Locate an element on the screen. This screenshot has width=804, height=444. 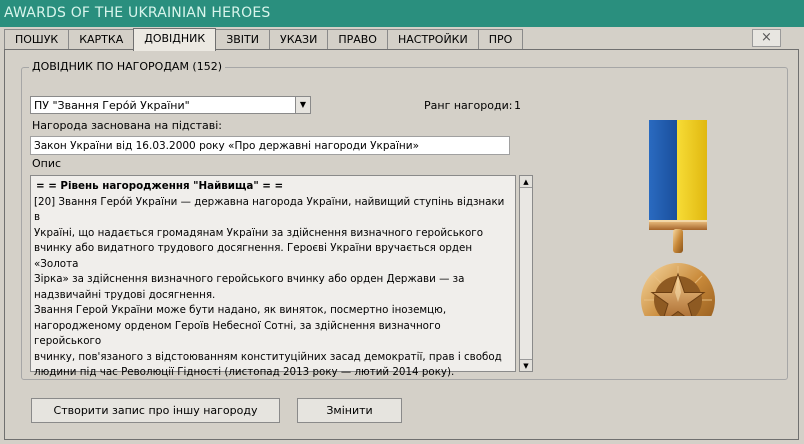
close-button: × is located at coordinates (766, 38).